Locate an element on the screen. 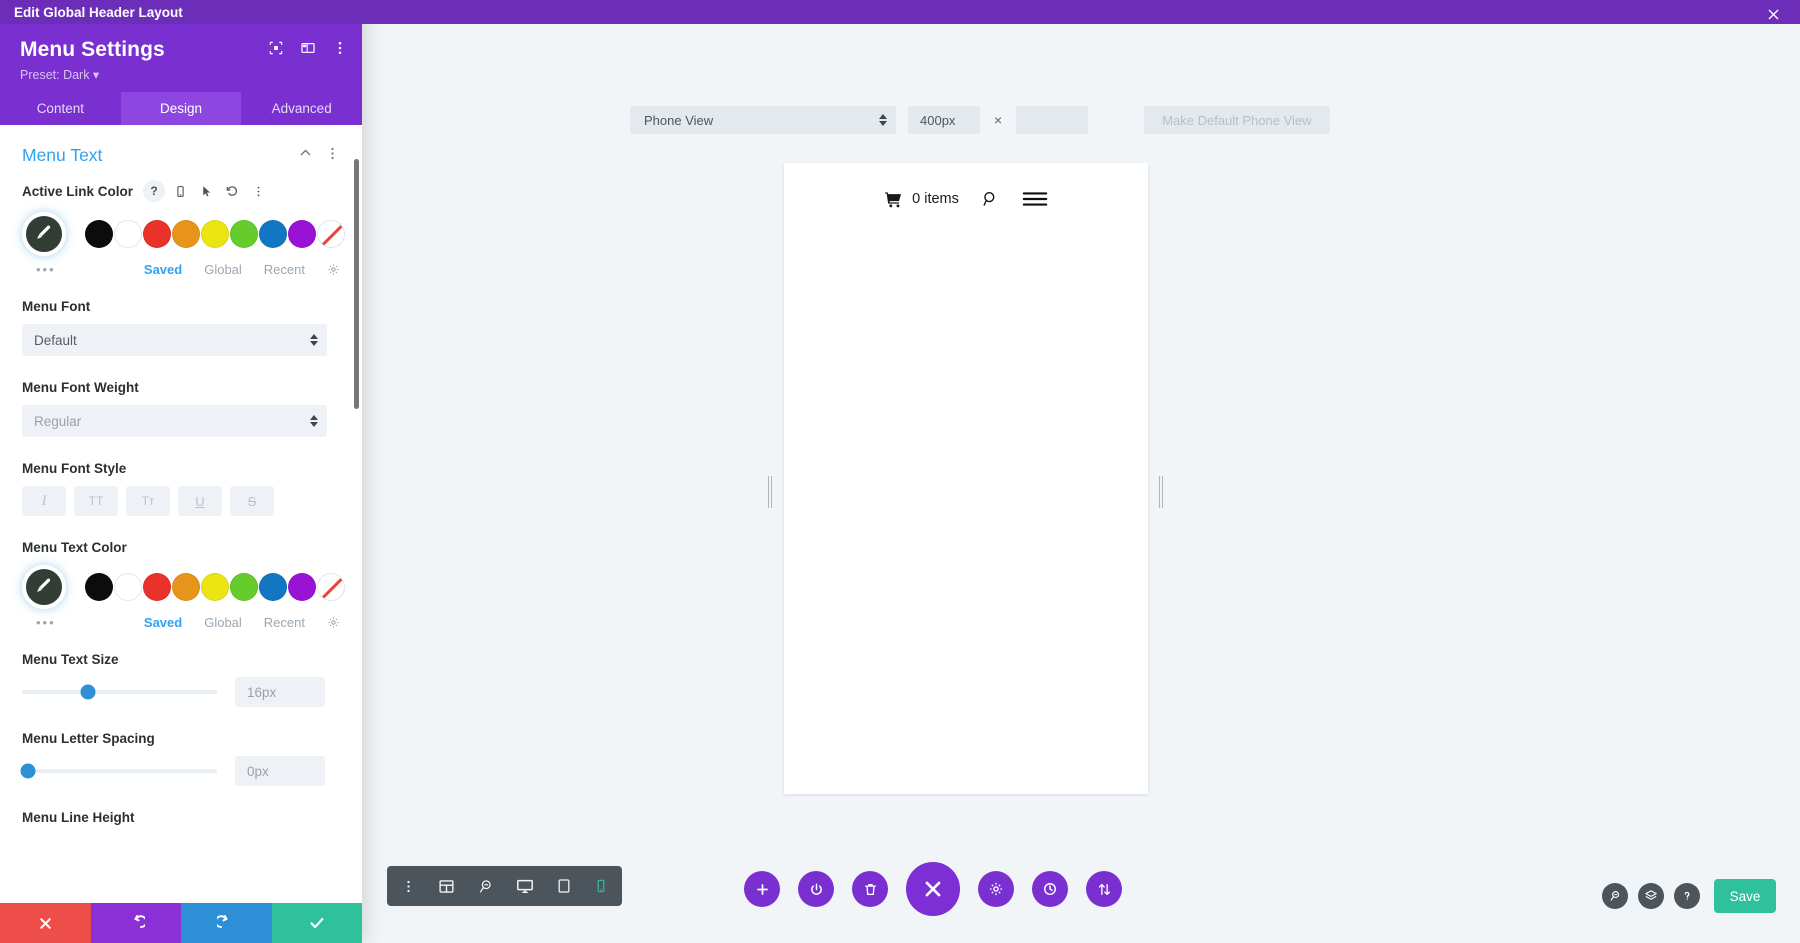 Image resolution: width=1800 pixels, height=943 pixels. panel-tabs: Content Design Advanced is located at coordinates (181, 108).